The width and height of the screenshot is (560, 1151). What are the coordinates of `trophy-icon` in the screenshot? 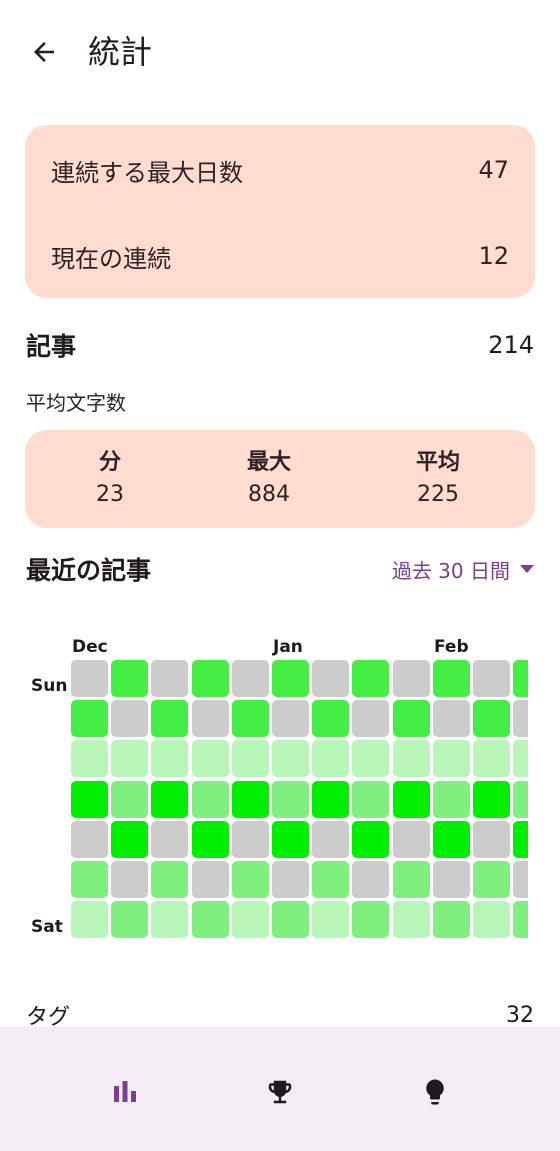 It's located at (280, 1092).